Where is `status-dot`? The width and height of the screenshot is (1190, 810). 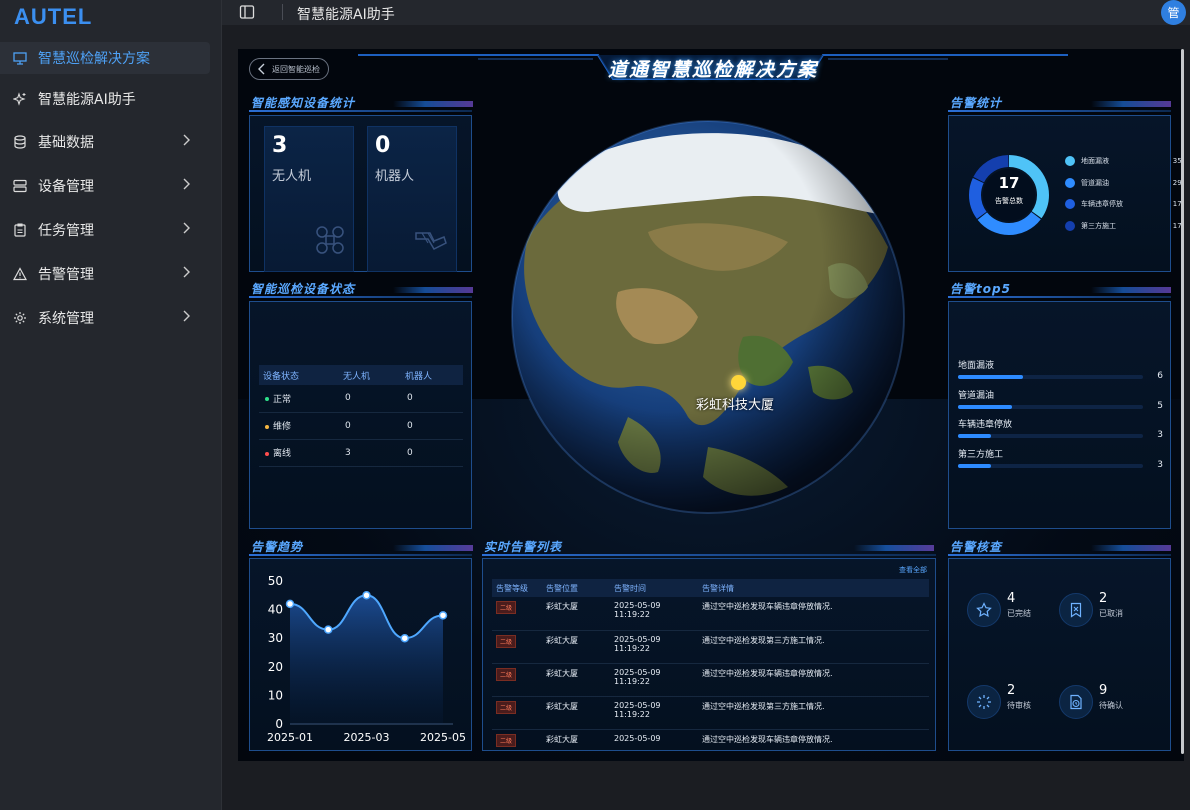 status-dot is located at coordinates (267, 399).